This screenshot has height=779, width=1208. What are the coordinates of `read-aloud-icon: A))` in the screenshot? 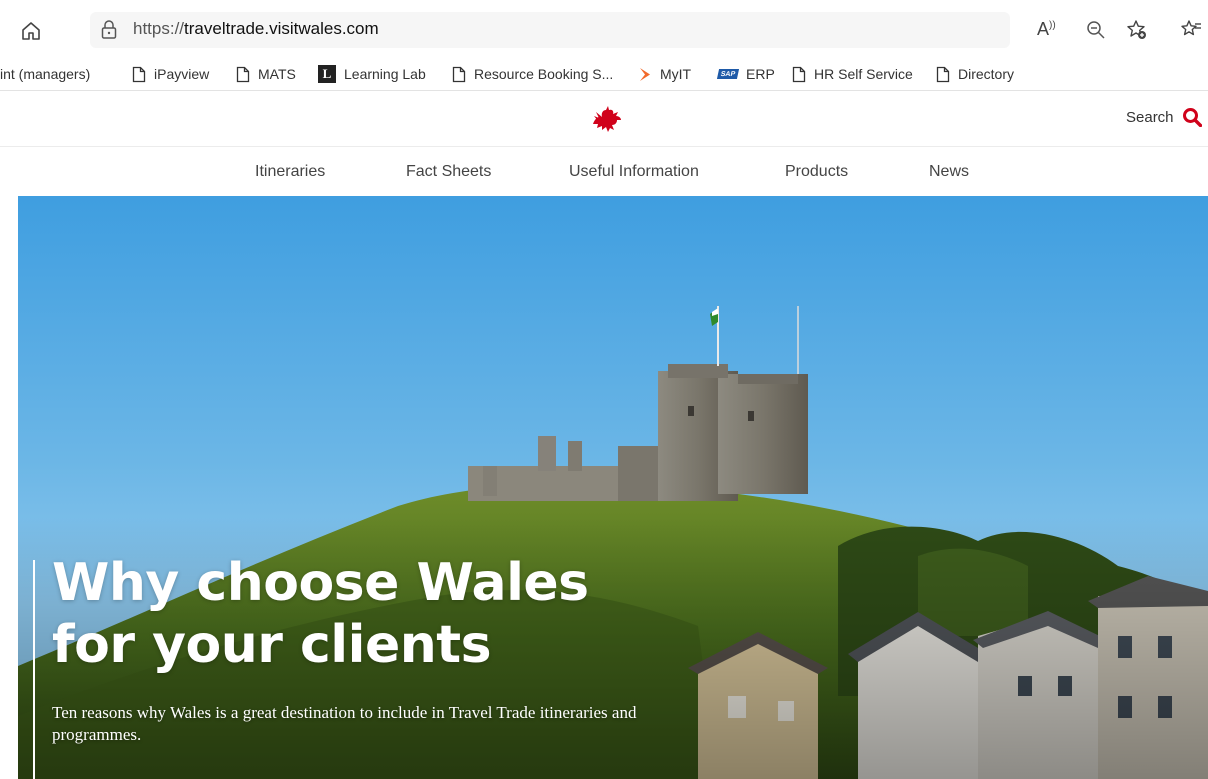 It's located at (1048, 30).